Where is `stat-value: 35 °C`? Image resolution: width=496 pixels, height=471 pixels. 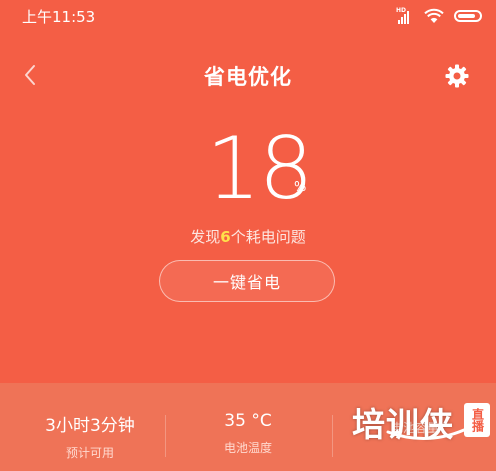 stat-value: 35 °C is located at coordinates (248, 421).